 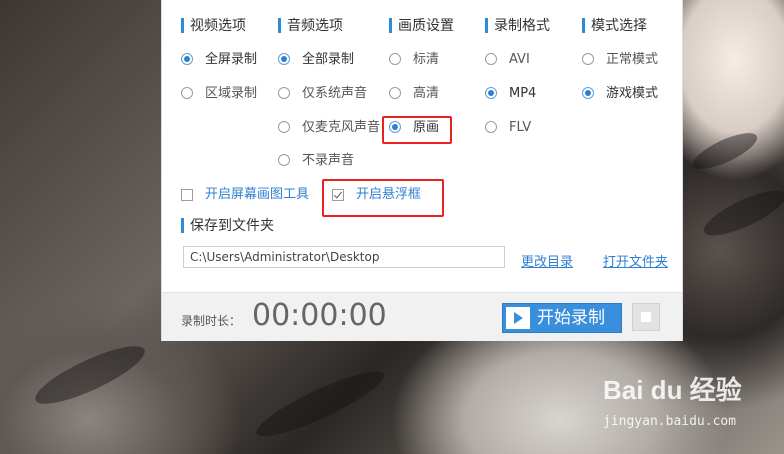 I want to click on watermark-url: jingyan.baidu.com, so click(x=670, y=421).